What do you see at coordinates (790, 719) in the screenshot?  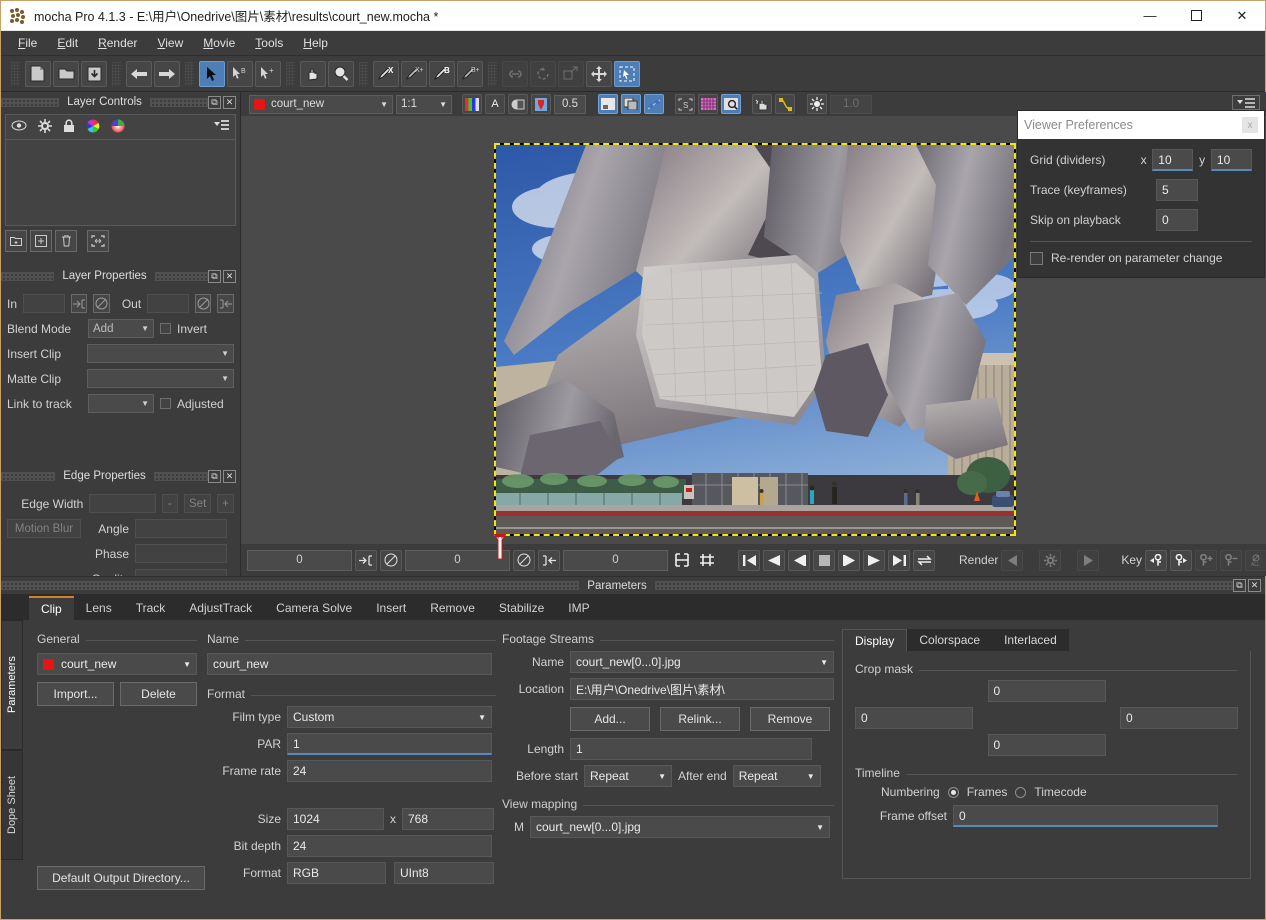 I see `remove-stream-button: Remove` at bounding box center [790, 719].